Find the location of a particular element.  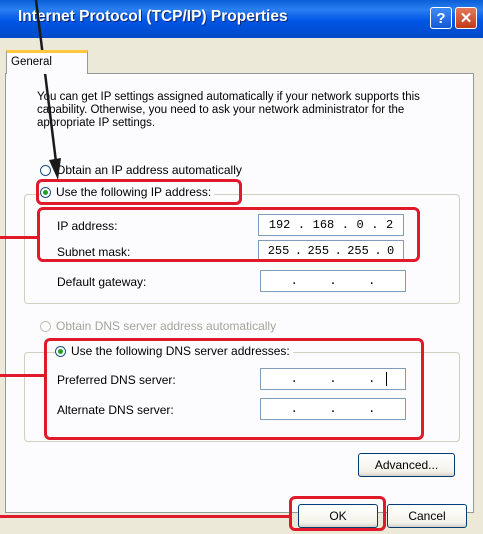

tab-general: General is located at coordinates (47, 62).